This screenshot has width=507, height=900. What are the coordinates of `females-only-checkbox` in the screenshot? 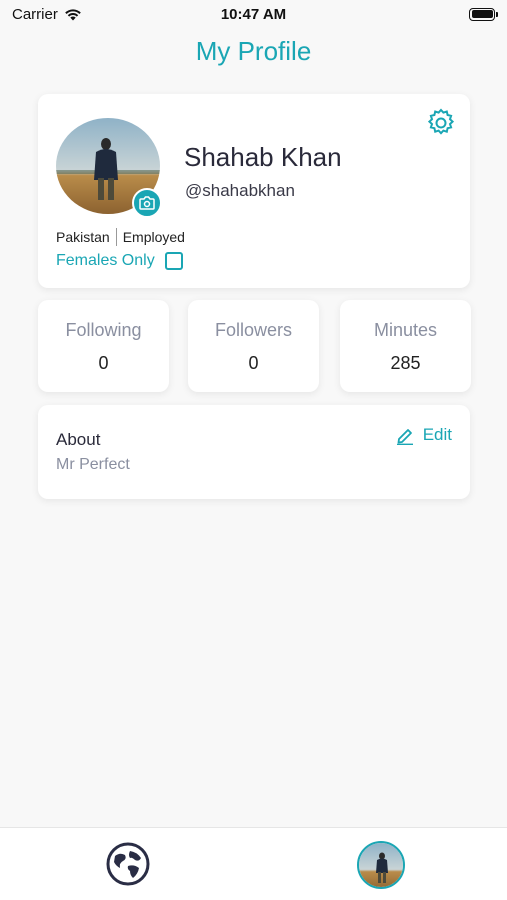 It's located at (173, 261).